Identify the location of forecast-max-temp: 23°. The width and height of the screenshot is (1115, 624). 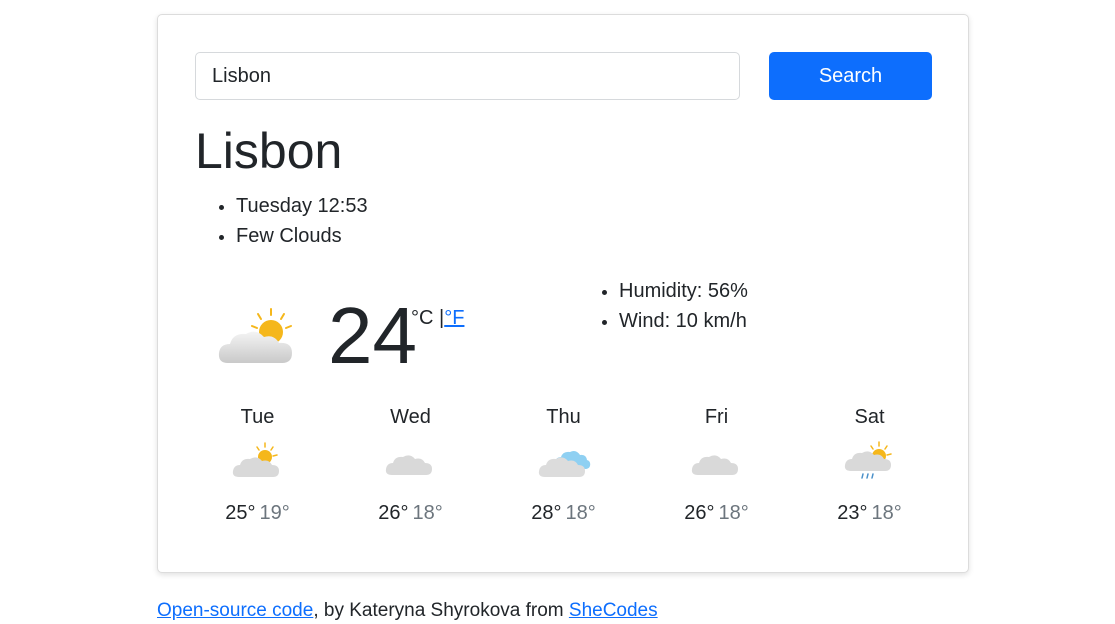
(852, 513).